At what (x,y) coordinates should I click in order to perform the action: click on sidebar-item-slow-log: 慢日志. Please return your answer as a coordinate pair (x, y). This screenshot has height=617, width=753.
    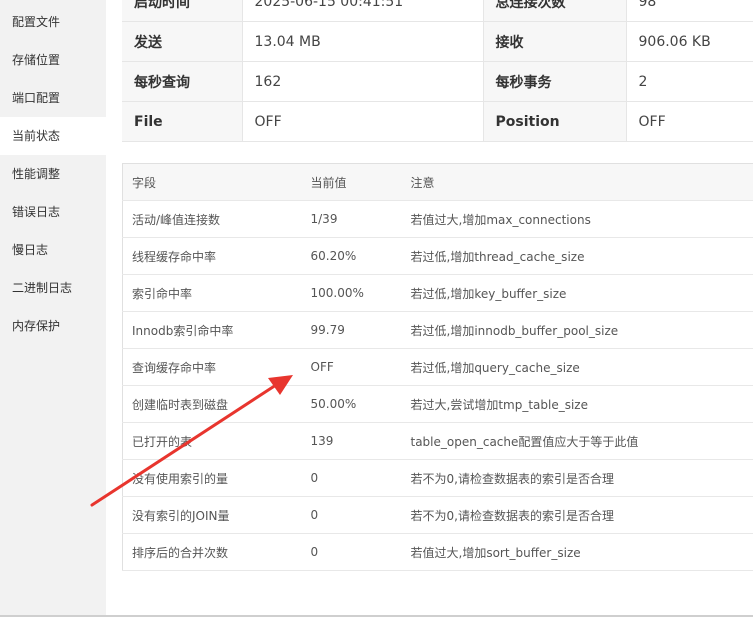
    Looking at the image, I should click on (53, 250).